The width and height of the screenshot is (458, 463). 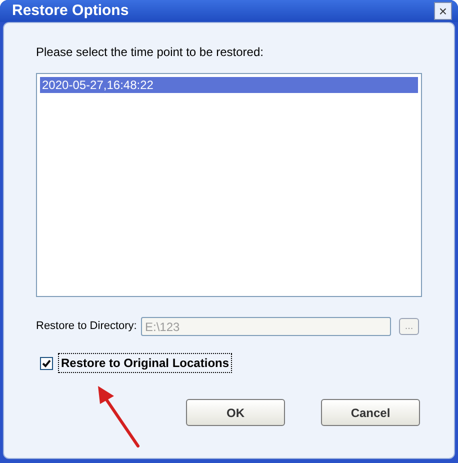 What do you see at coordinates (229, 85) in the screenshot?
I see `time-point-item: 2020-05-27,16:48:22` at bounding box center [229, 85].